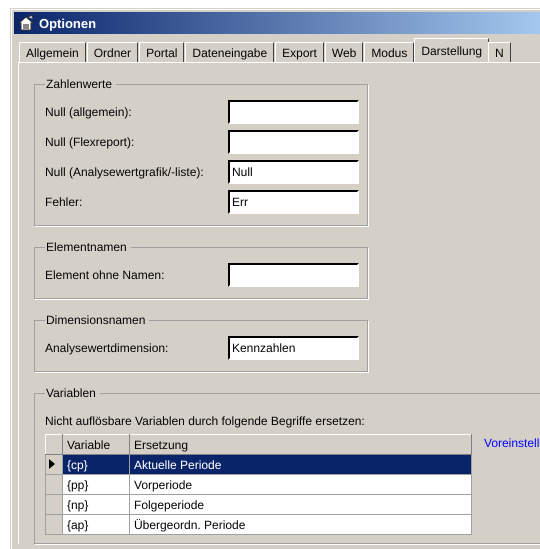  What do you see at coordinates (125, 172) in the screenshot?
I see `field-label: Null (Analysewertgrafik/-liste):` at bounding box center [125, 172].